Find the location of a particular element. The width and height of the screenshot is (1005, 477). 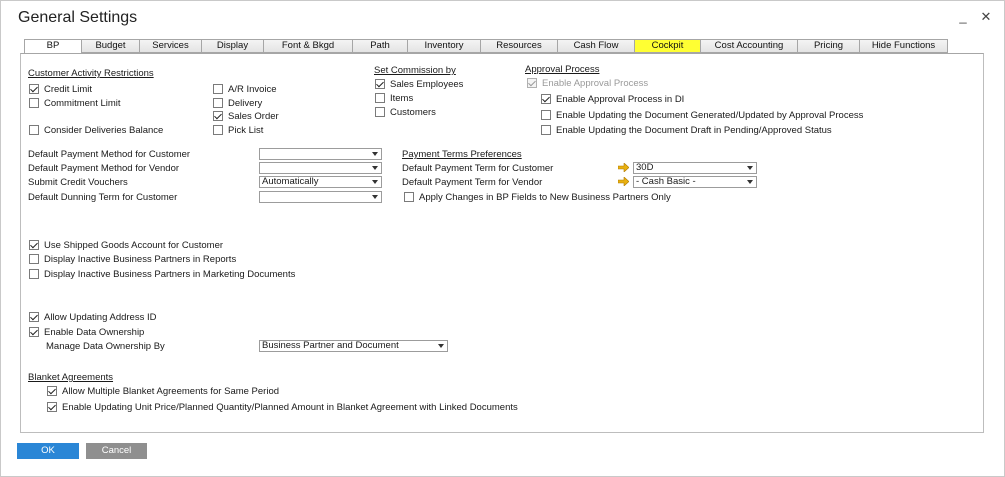

tab-cash-flow: Cash Flow is located at coordinates (596, 46).